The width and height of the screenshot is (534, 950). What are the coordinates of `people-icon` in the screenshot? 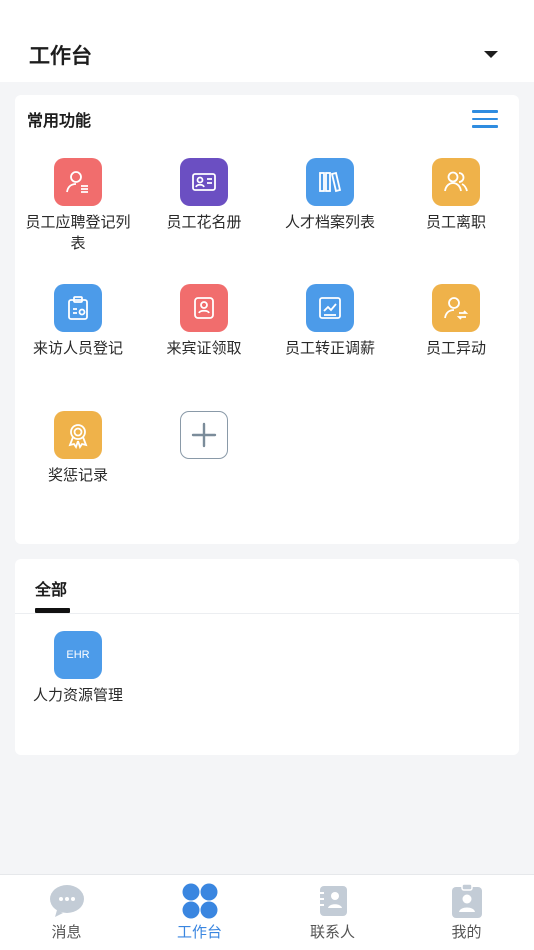 It's located at (456, 182).